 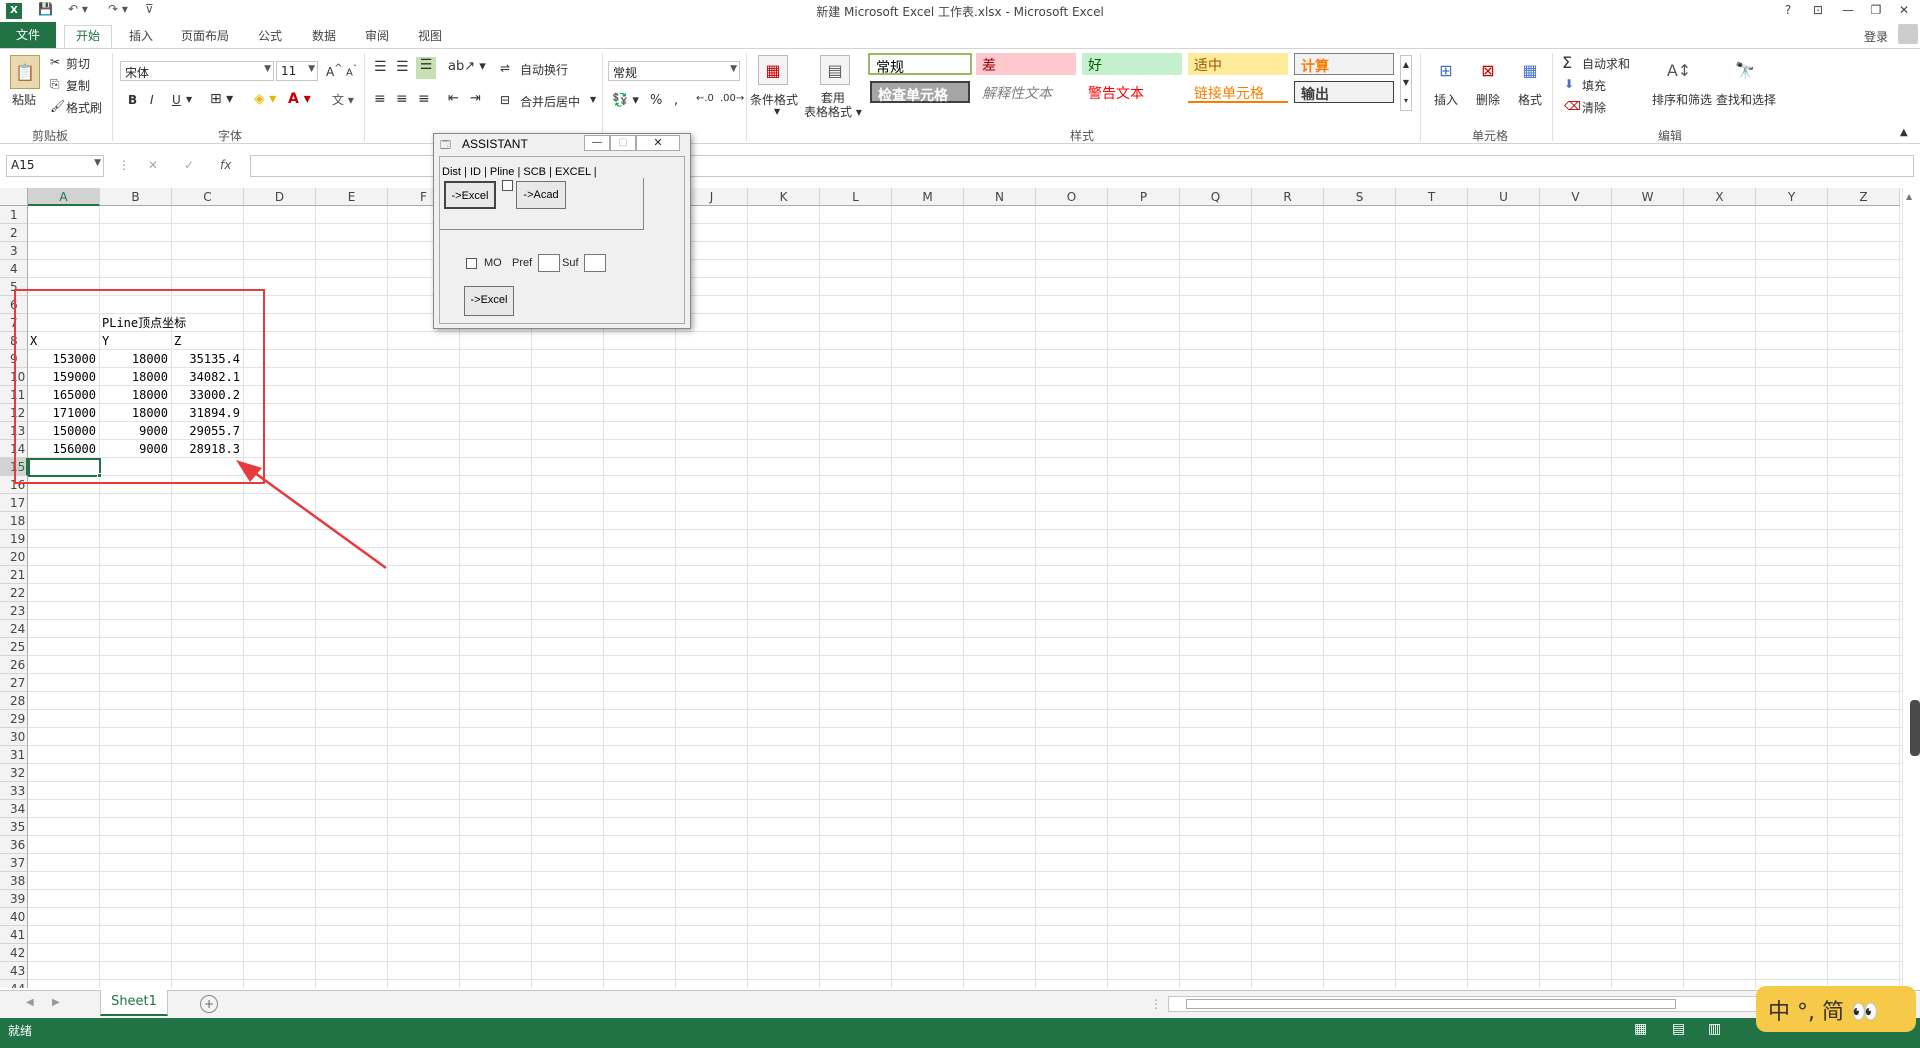 I want to click on conditional-format-icon: ▦, so click(x=773, y=70).